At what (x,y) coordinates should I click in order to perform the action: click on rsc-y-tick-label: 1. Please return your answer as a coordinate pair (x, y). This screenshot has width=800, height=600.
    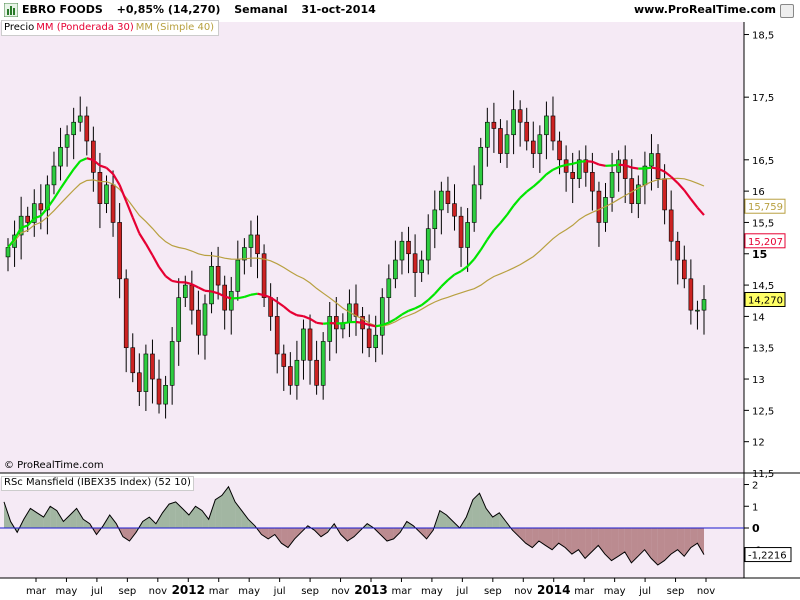
    Looking at the image, I should click on (755, 507).